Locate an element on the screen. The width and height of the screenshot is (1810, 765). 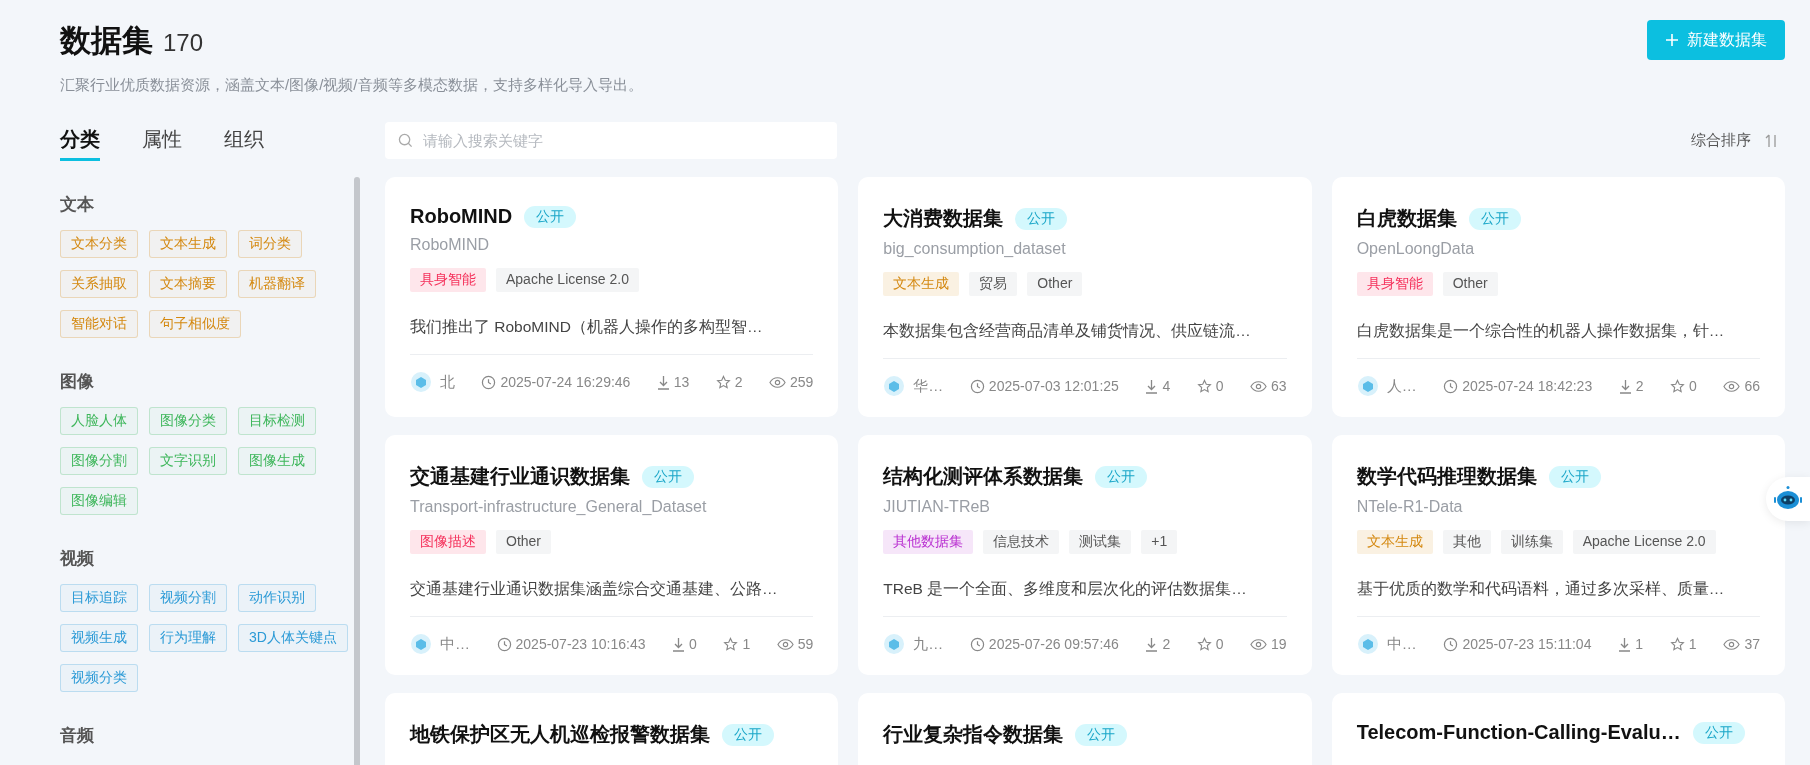
category-tag: 动作识别 is located at coordinates (277, 598).